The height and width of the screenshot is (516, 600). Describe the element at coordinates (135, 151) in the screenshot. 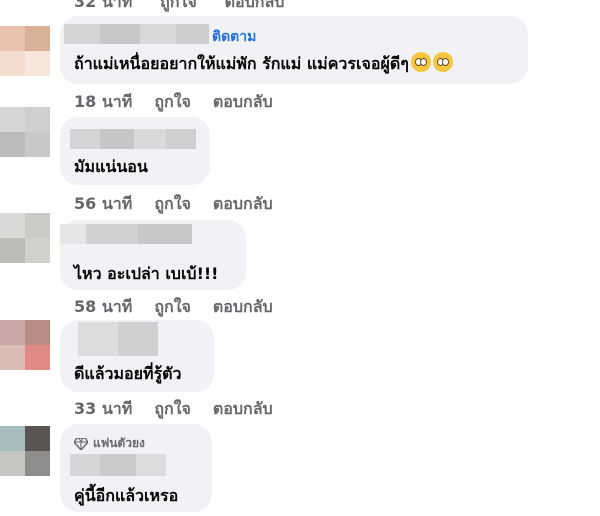

I see `comment-bubble: มัมแน่นอน` at that location.